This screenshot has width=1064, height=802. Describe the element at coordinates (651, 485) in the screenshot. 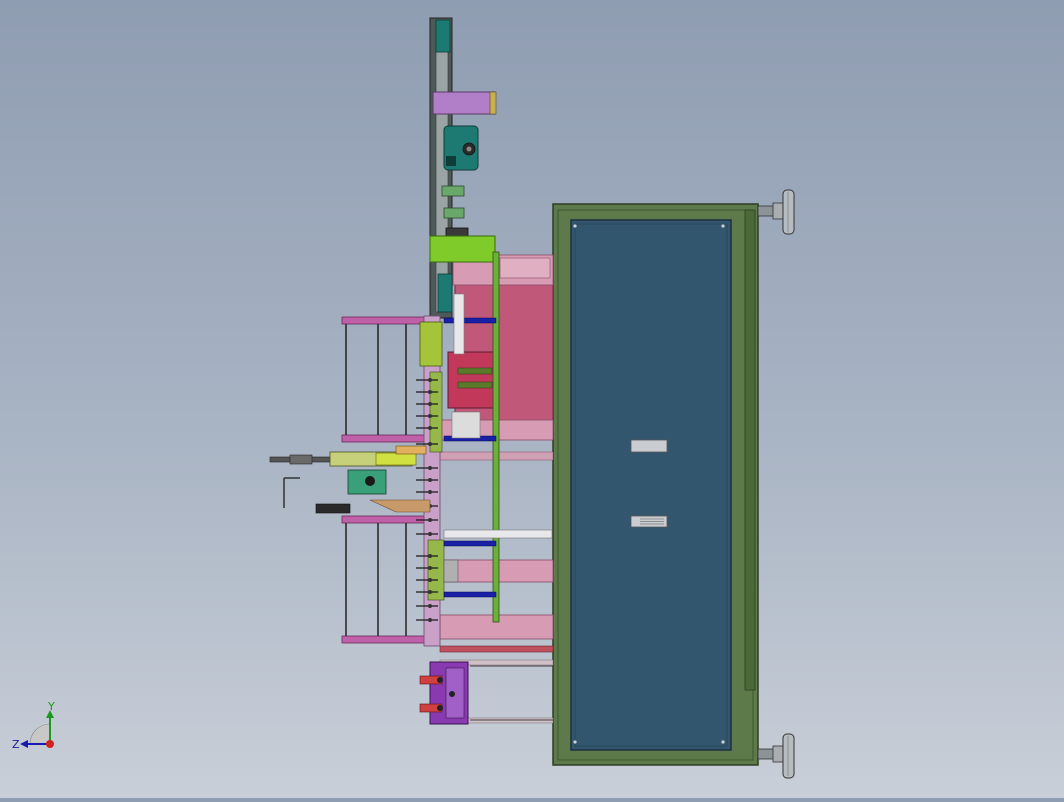

I see `access-panel` at that location.